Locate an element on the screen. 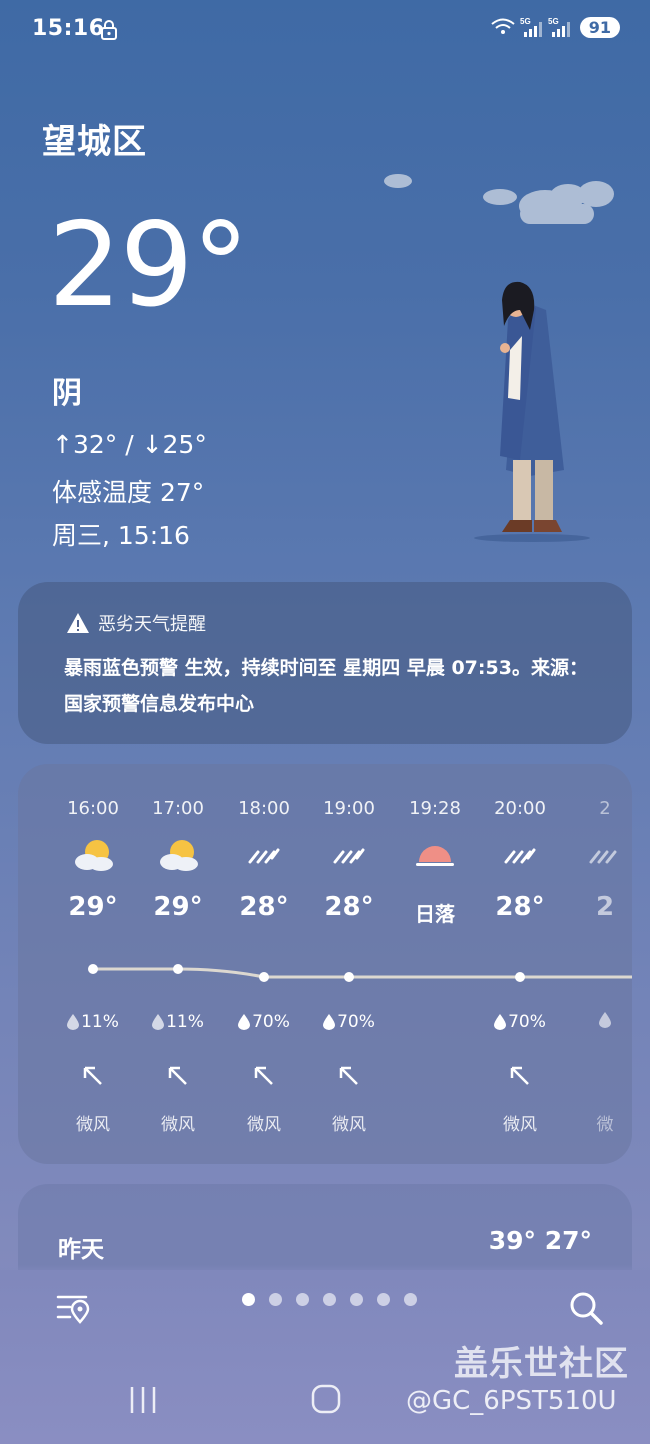 This screenshot has width=650, height=1444. alert-header: 恶劣天气提醒 is located at coordinates (136, 623).